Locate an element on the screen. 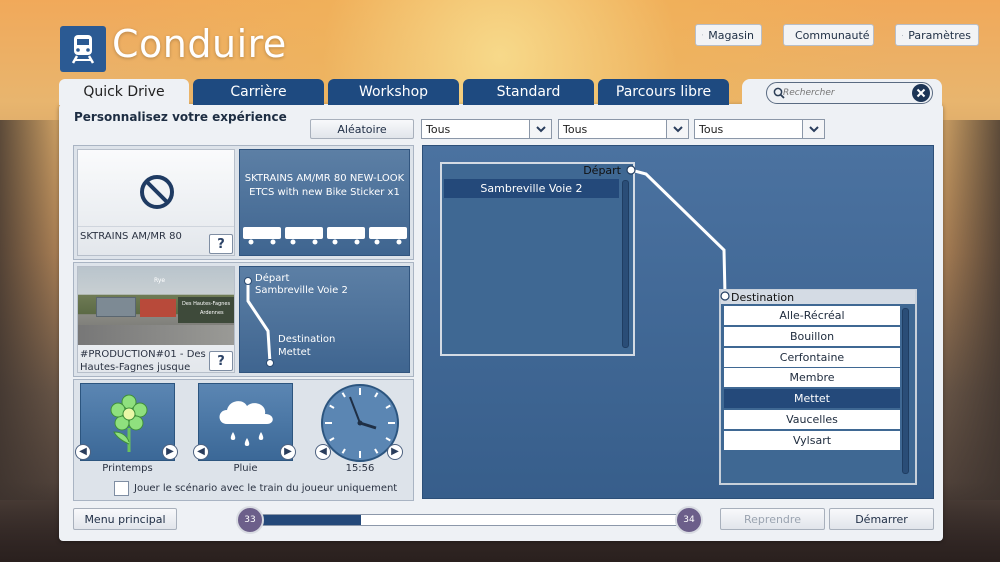 Image resolution: width=1000 pixels, height=562 pixels. season-prev-button: ◀ is located at coordinates (83, 452).